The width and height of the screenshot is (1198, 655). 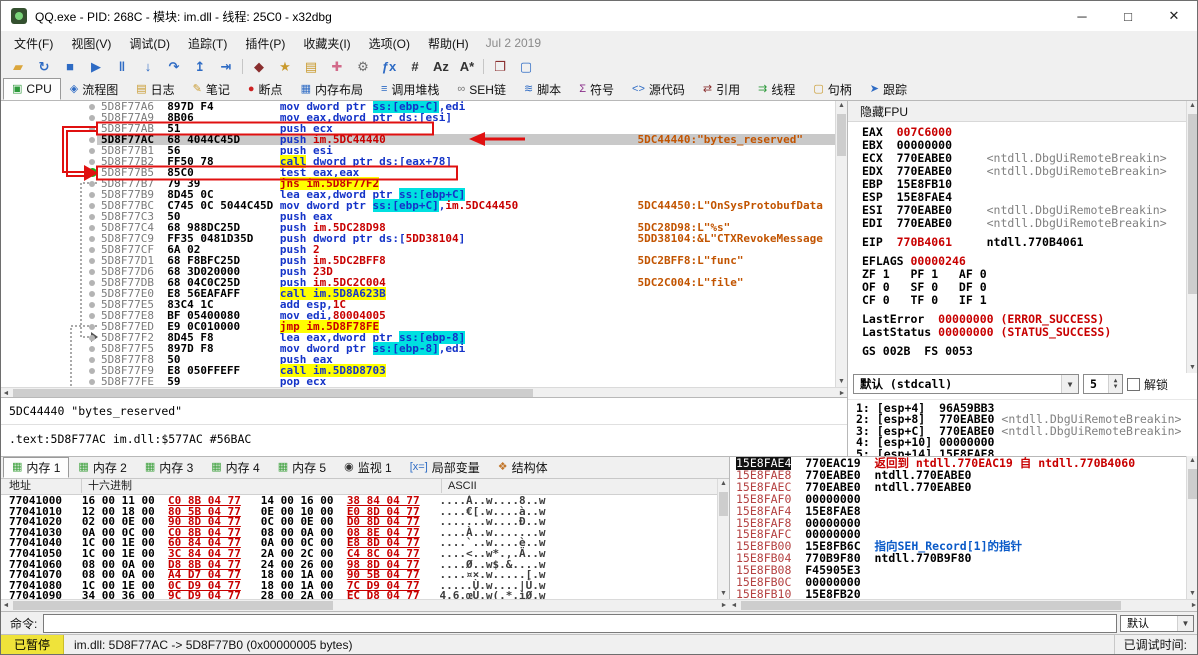 What do you see at coordinates (841, 244) in the screenshot?
I see `disasm-vertical-scrollbar: ▲ ▼` at bounding box center [841, 244].